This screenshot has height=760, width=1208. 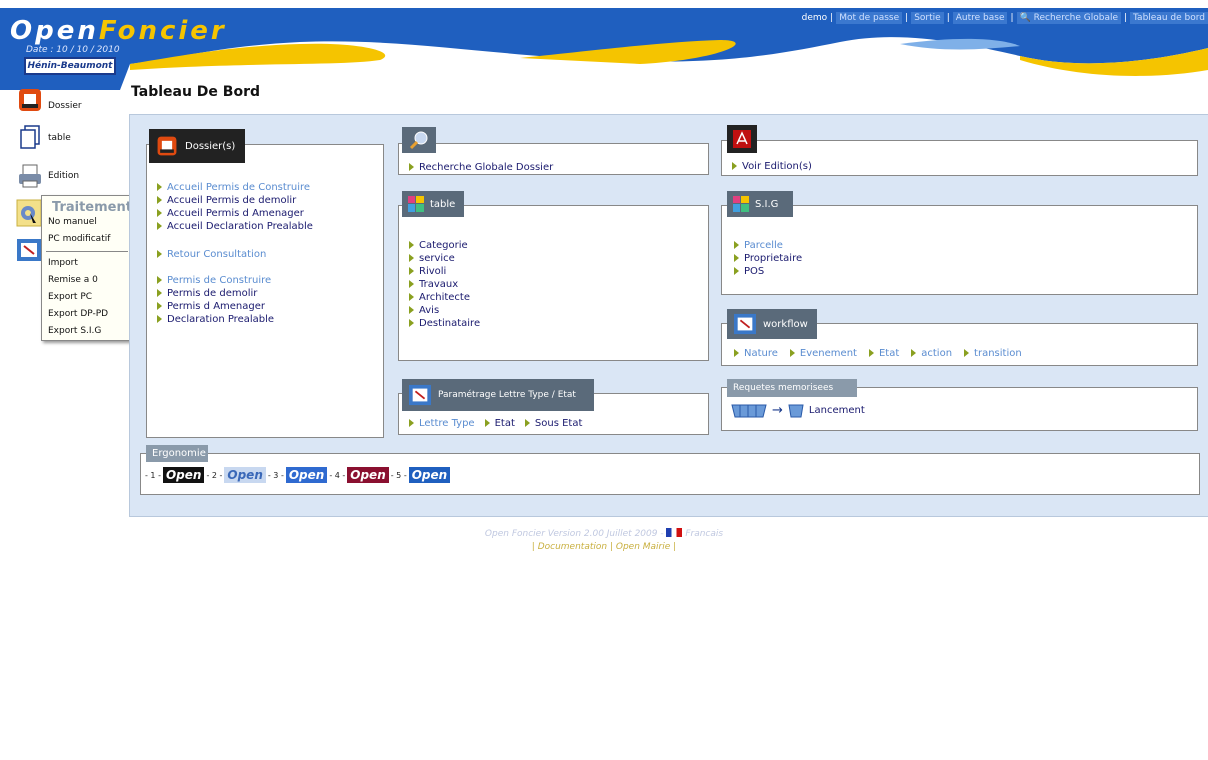 What do you see at coordinates (306, 475) in the screenshot?
I see `theme-3-button: Open` at bounding box center [306, 475].